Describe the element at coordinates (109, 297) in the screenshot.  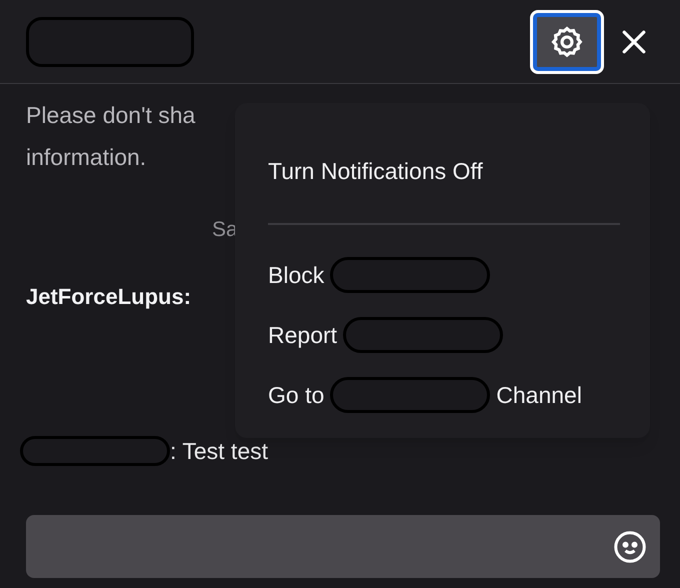
I see `username-text: JetForceLupus:` at that location.